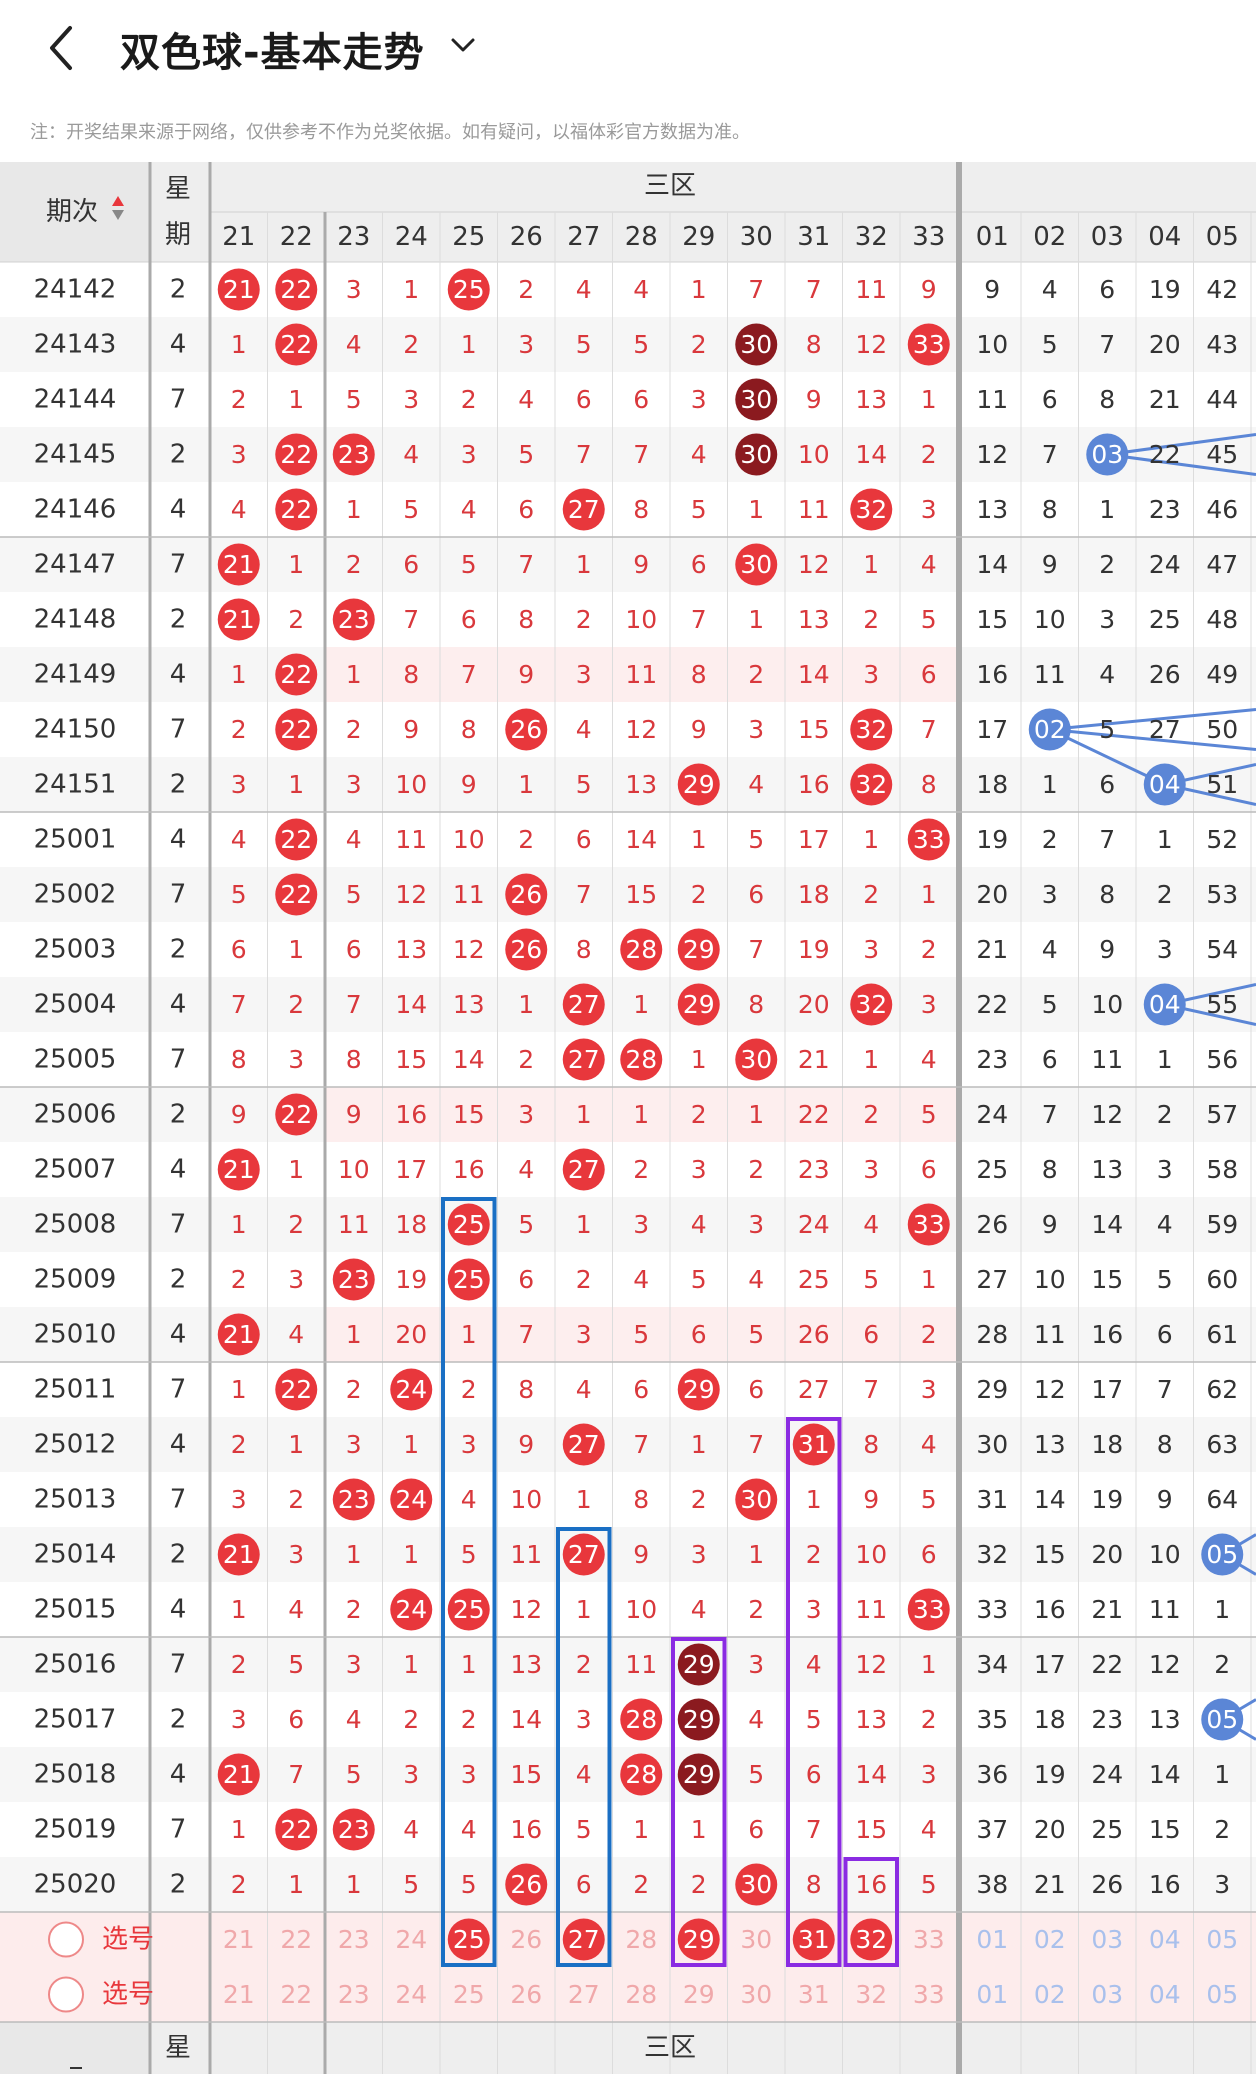  Describe the element at coordinates (871, 237) in the screenshot. I see `red-column-header: 32` at that location.